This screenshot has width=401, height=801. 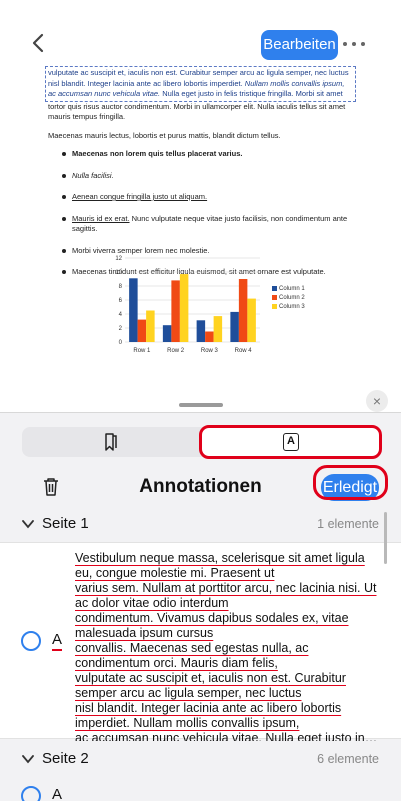 What do you see at coordinates (244, 351) in the screenshot?
I see `x-tick-label: Row 4` at bounding box center [244, 351].